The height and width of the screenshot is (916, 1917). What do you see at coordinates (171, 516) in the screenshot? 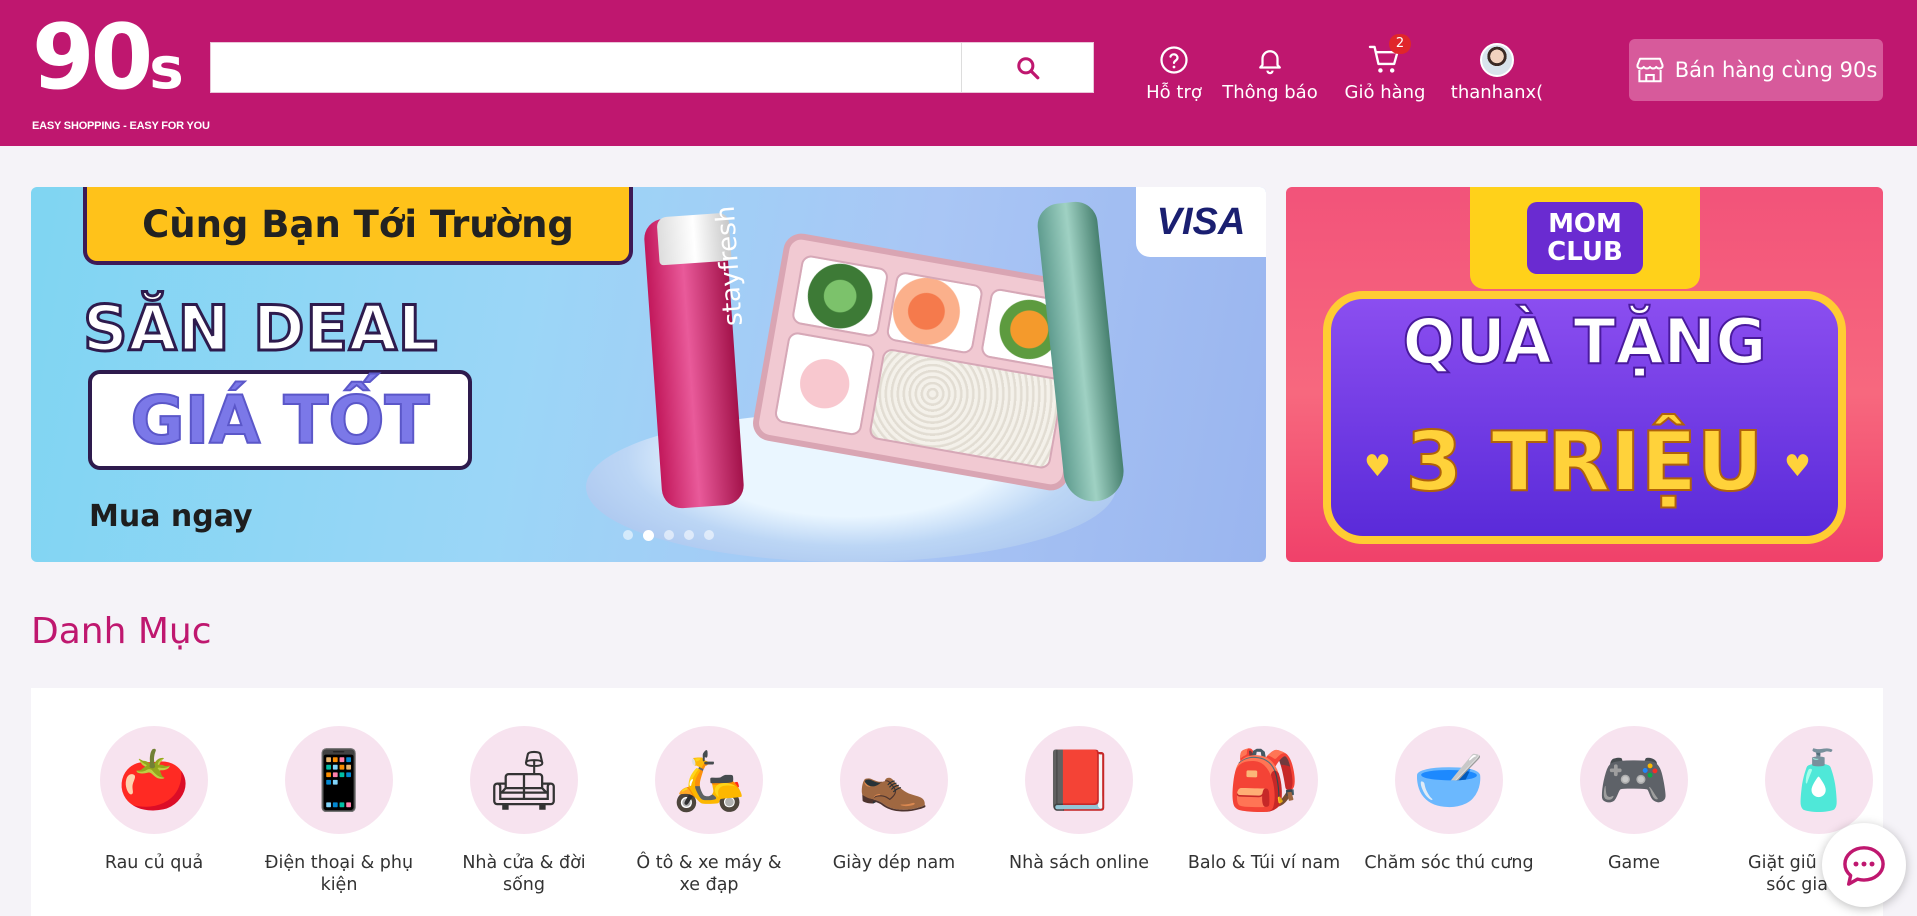
I see `banner-cta: Mua ngay` at bounding box center [171, 516].